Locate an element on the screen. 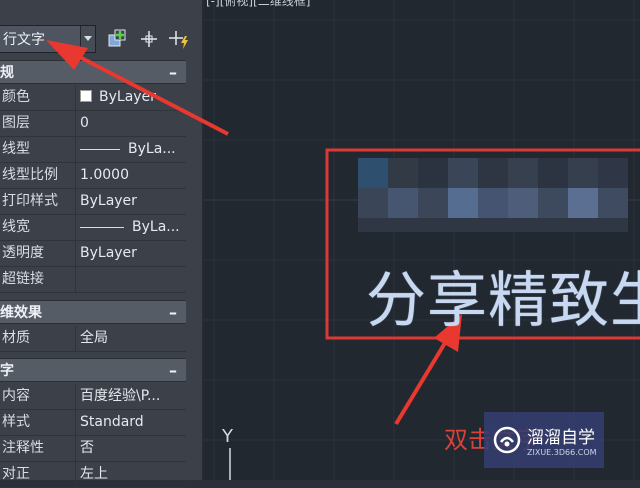  property-row-linetype-scale: 线型比例 1.0000 is located at coordinates (93, 176).